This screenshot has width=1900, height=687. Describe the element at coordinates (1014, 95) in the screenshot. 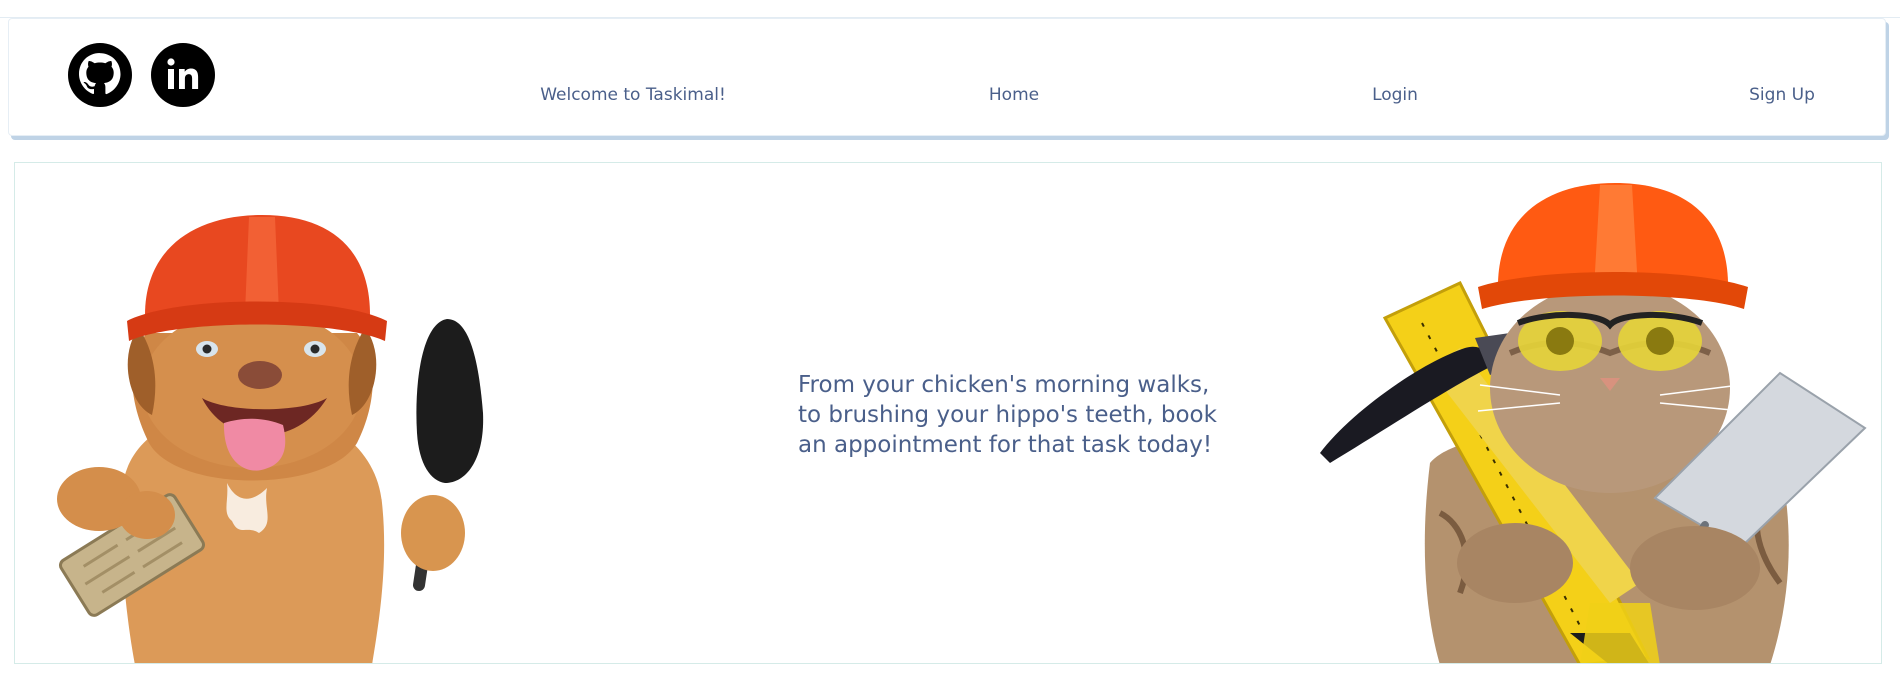

I see `nav-home-link: Home` at that location.